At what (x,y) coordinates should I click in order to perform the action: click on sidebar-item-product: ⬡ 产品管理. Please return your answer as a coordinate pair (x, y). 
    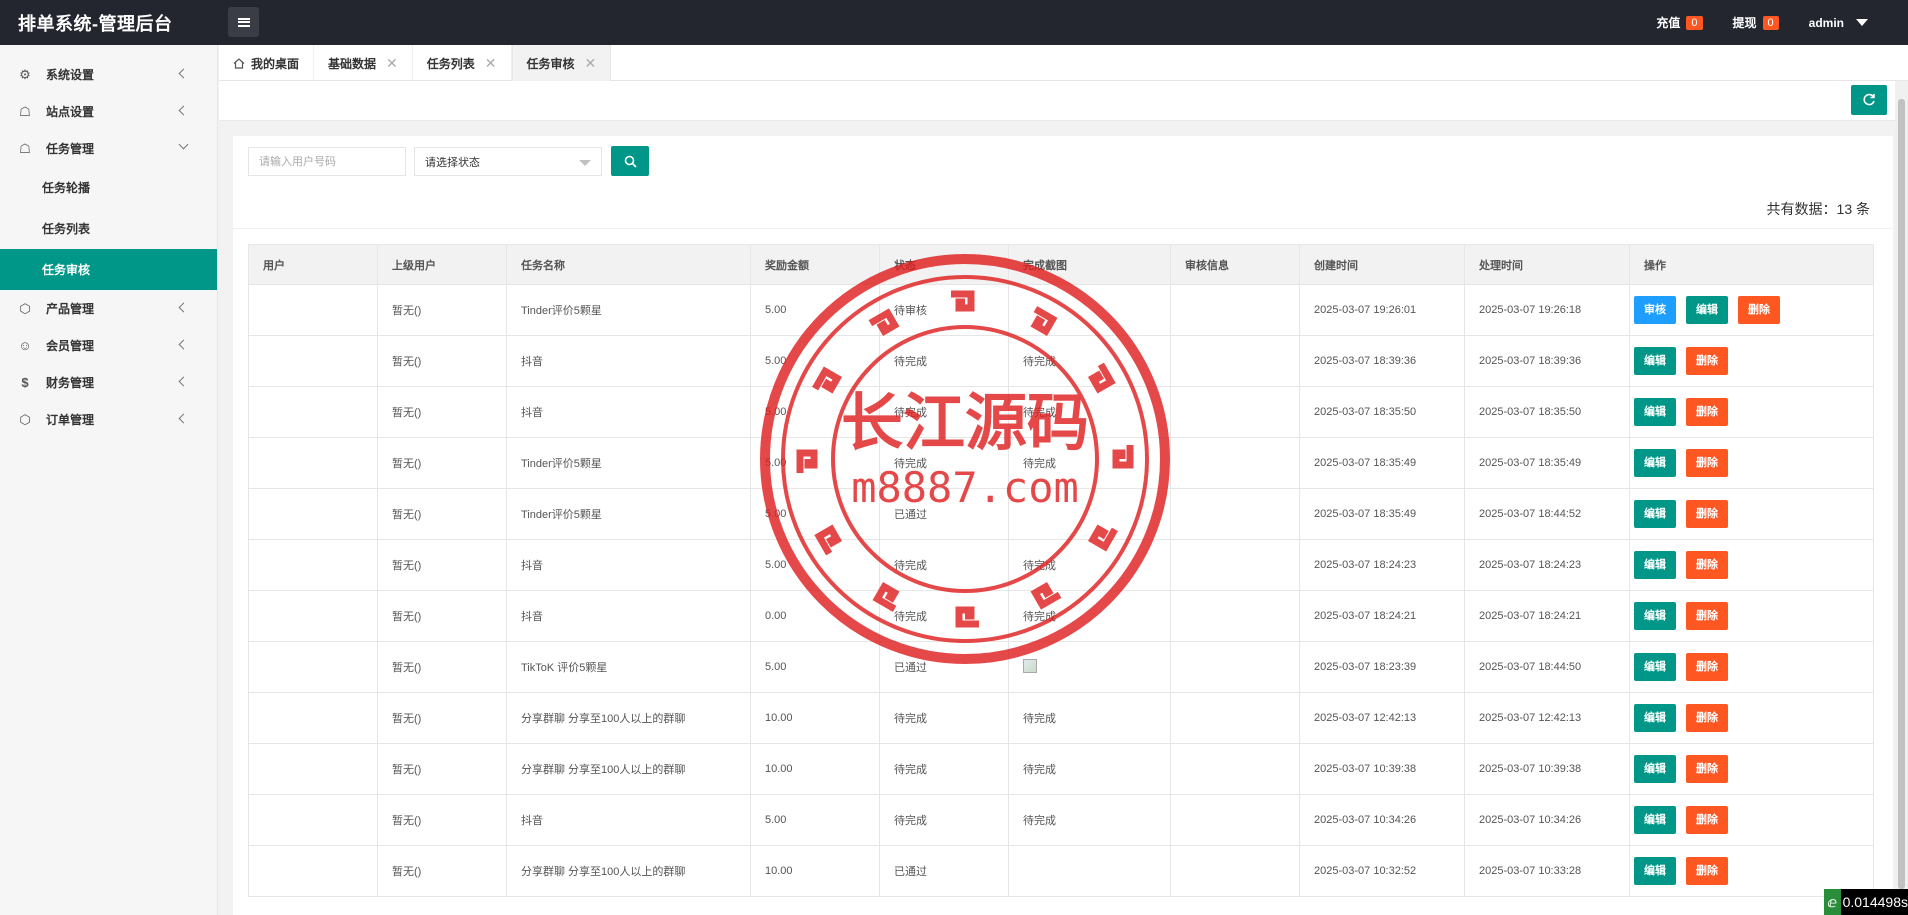
    Looking at the image, I should click on (108, 308).